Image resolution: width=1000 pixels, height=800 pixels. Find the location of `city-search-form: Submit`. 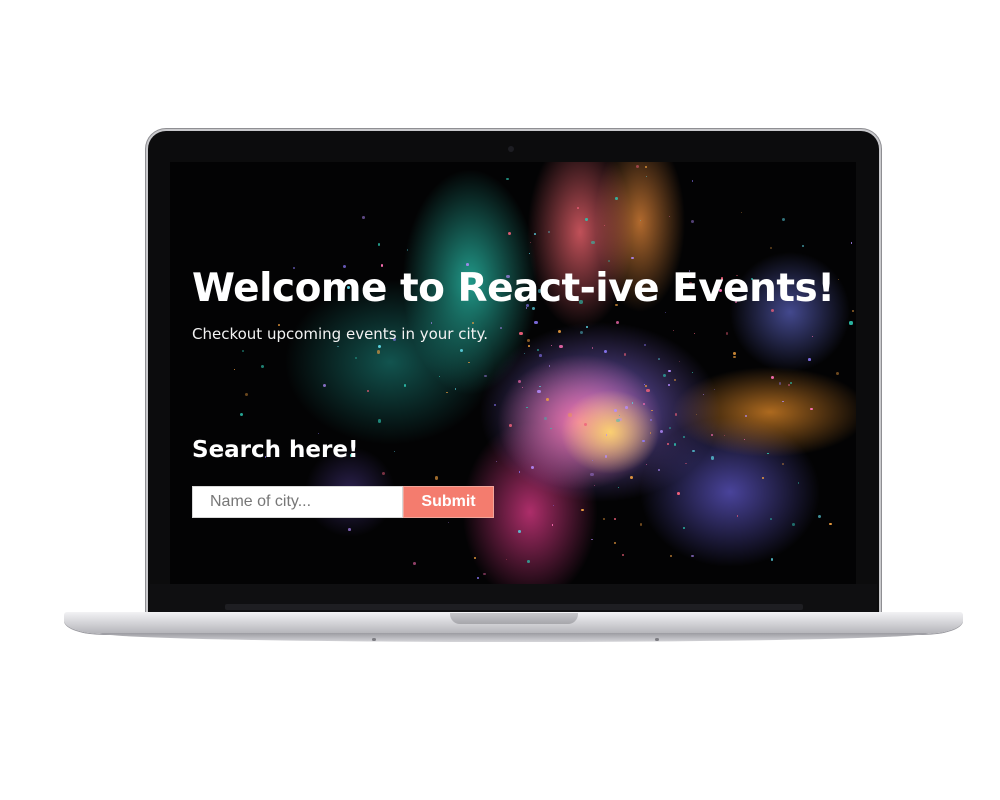

city-search-form: Submit is located at coordinates (343, 502).